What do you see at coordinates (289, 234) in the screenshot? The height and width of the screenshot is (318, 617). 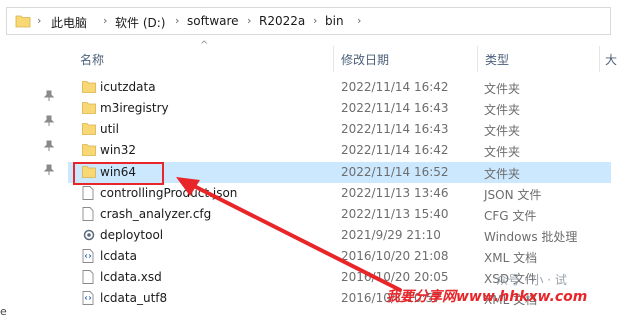 I see `annotation-arrow-icon` at bounding box center [289, 234].